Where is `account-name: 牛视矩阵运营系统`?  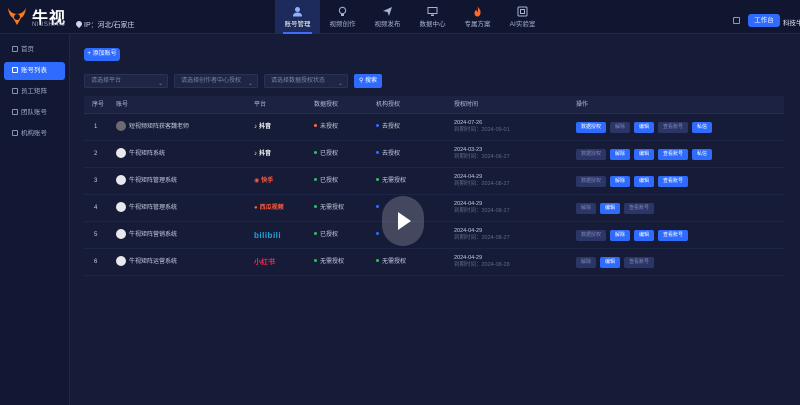 account-name: 牛视矩阵运营系统 is located at coordinates (153, 262).